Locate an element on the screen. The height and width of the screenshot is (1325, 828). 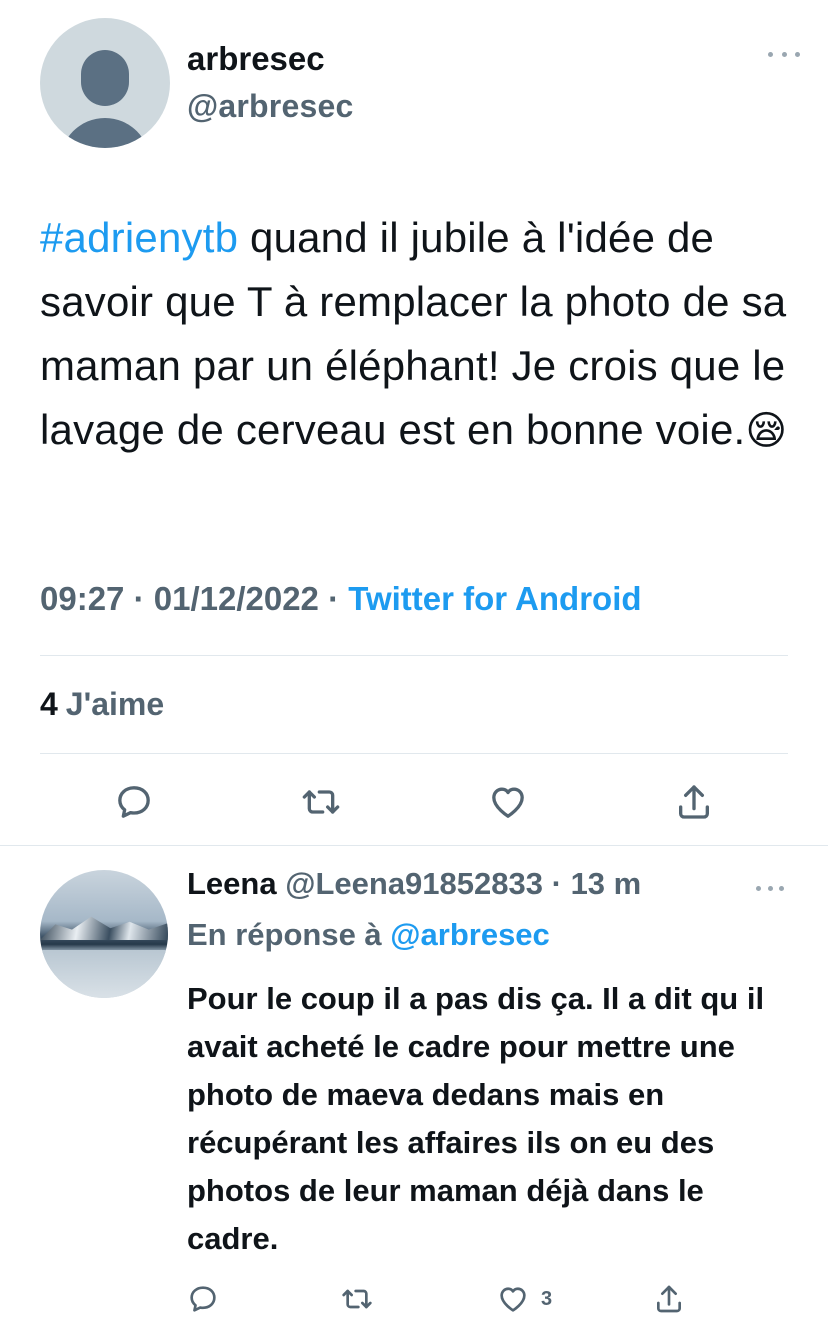
author-avatar is located at coordinates (105, 83).